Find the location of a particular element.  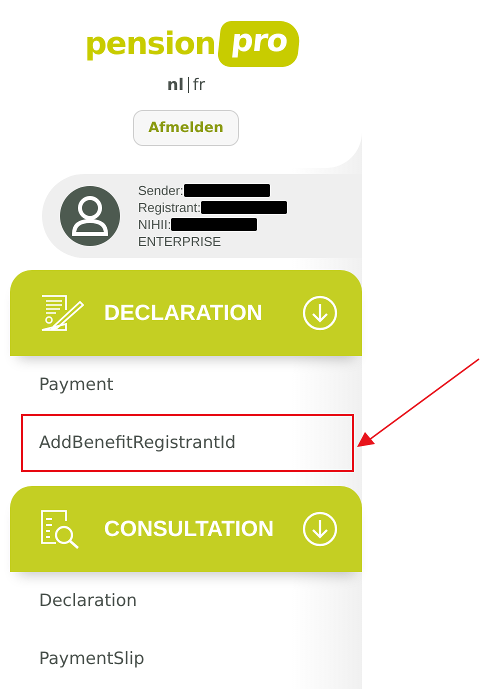

profile-label: ENTERPRISE is located at coordinates (180, 241).